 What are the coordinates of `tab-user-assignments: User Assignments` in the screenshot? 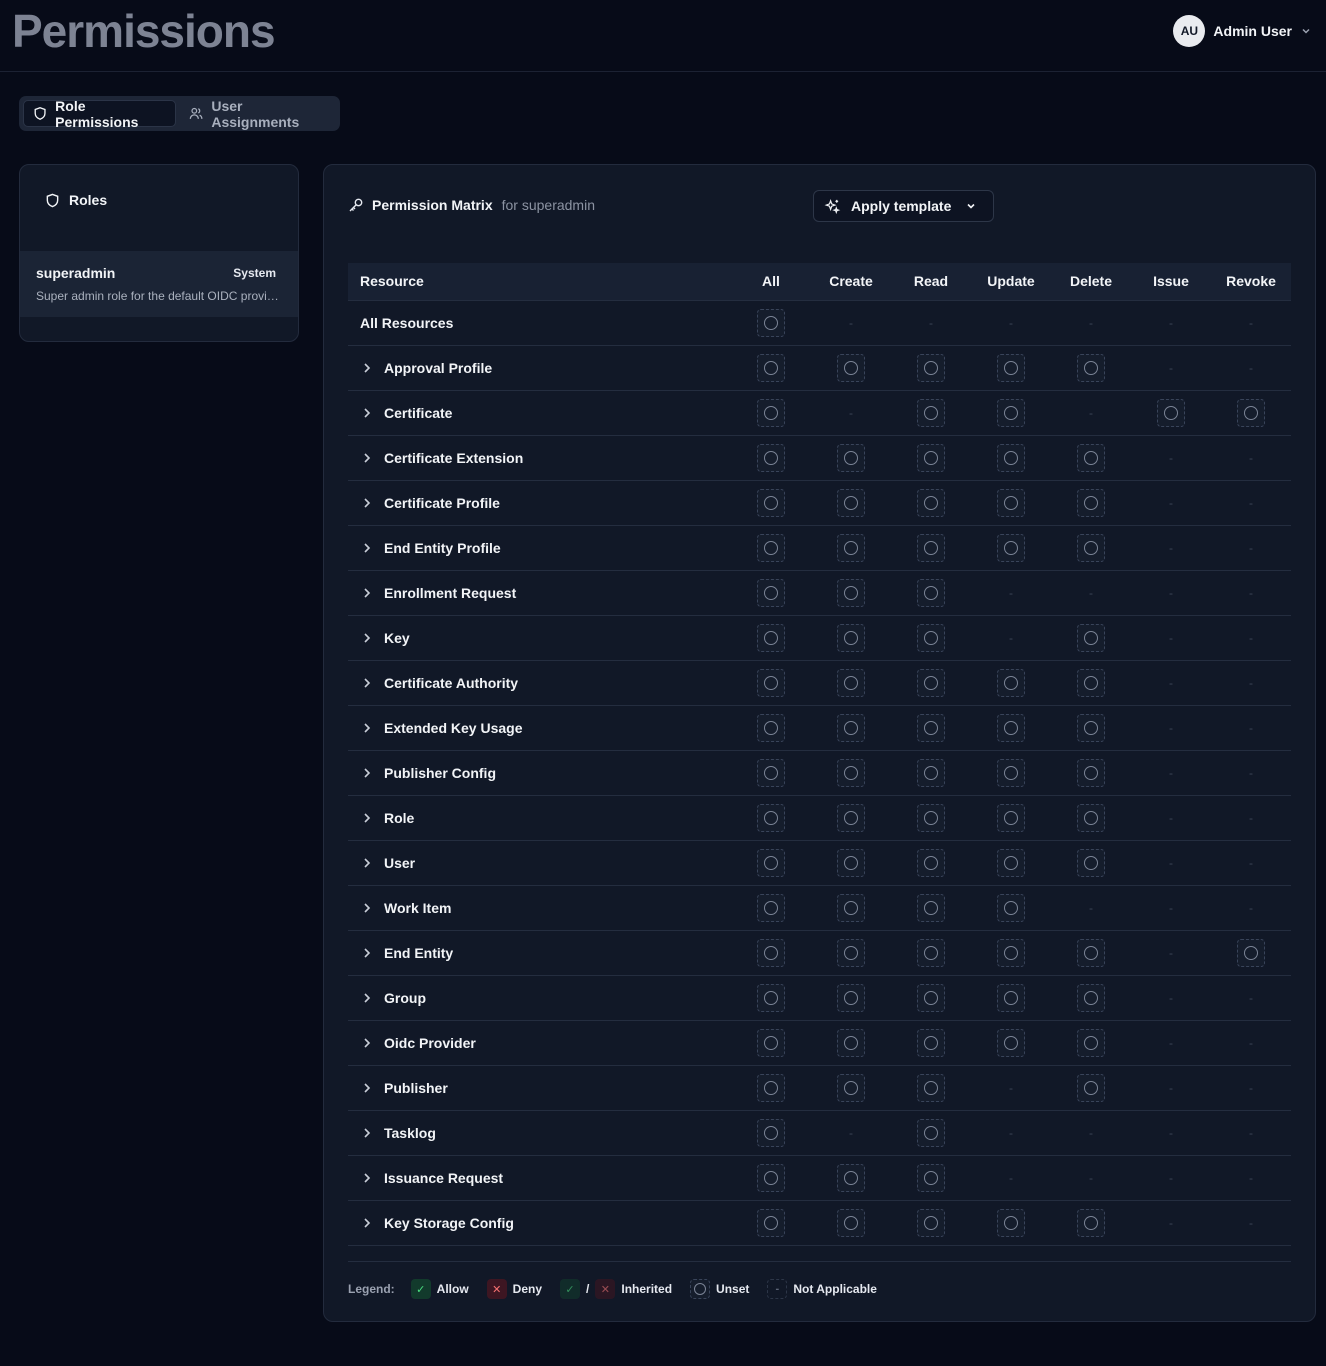 It's located at (258, 114).